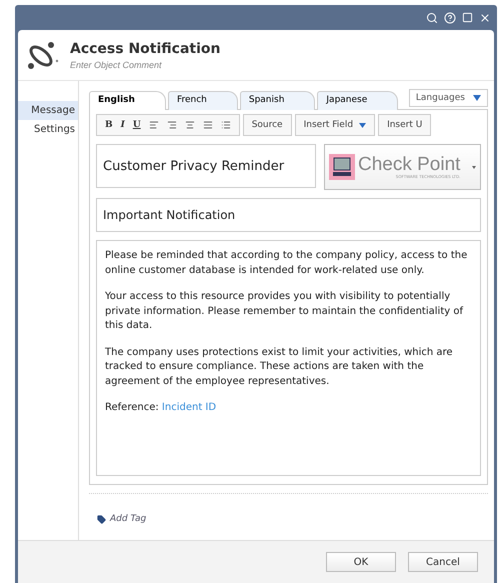 The height and width of the screenshot is (583, 500). I want to click on search-icon, so click(432, 18).